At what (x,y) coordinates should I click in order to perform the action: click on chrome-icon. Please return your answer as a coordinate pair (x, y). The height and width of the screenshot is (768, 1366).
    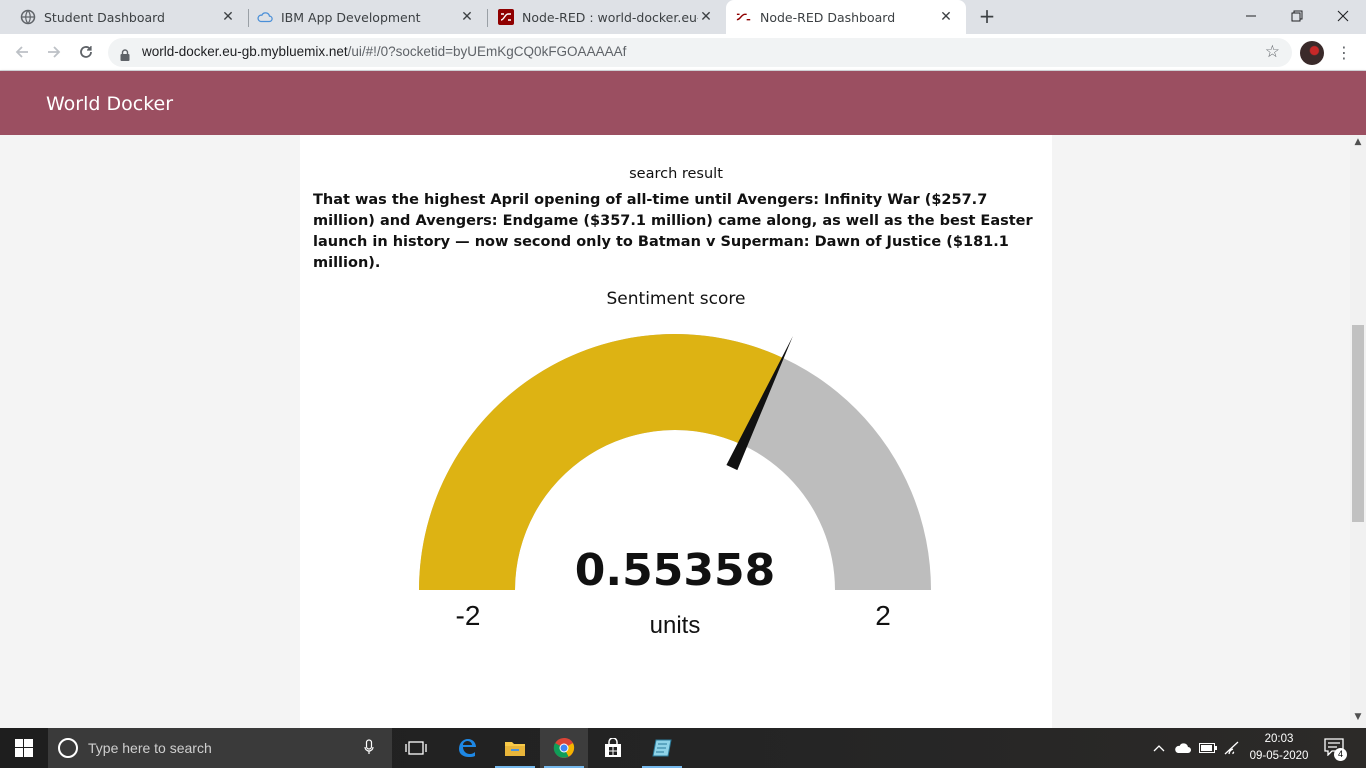
    Looking at the image, I should click on (564, 747).